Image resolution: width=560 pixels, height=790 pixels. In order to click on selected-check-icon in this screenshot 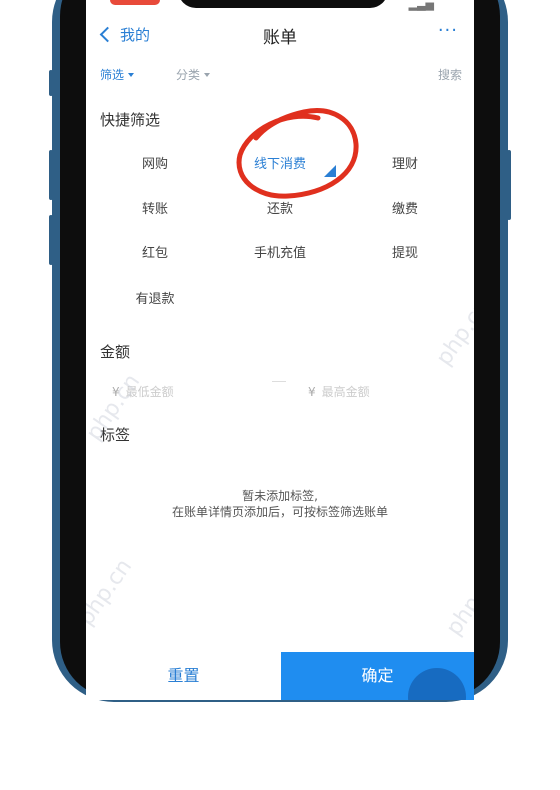, I will do `click(330, 171)`.